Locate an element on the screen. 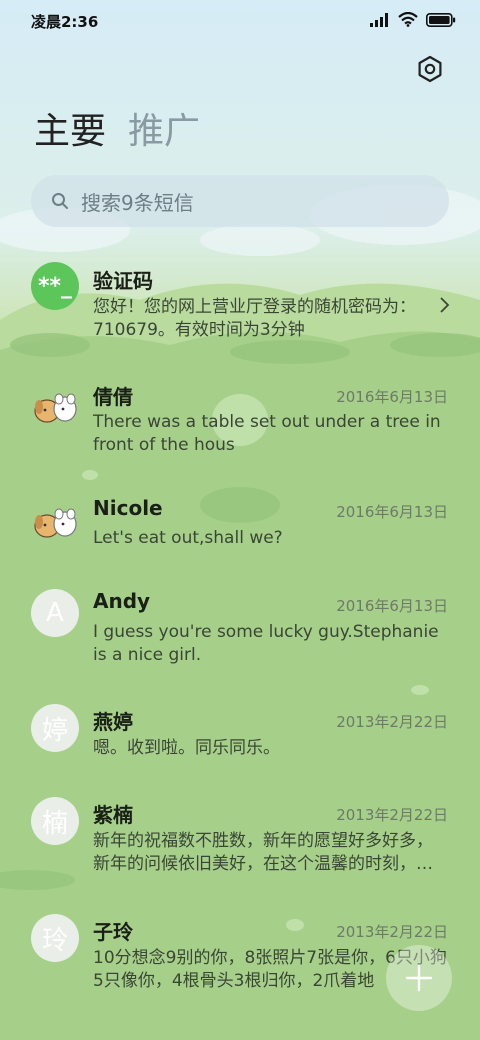  contact-name: 倩倩 is located at coordinates (113, 397).